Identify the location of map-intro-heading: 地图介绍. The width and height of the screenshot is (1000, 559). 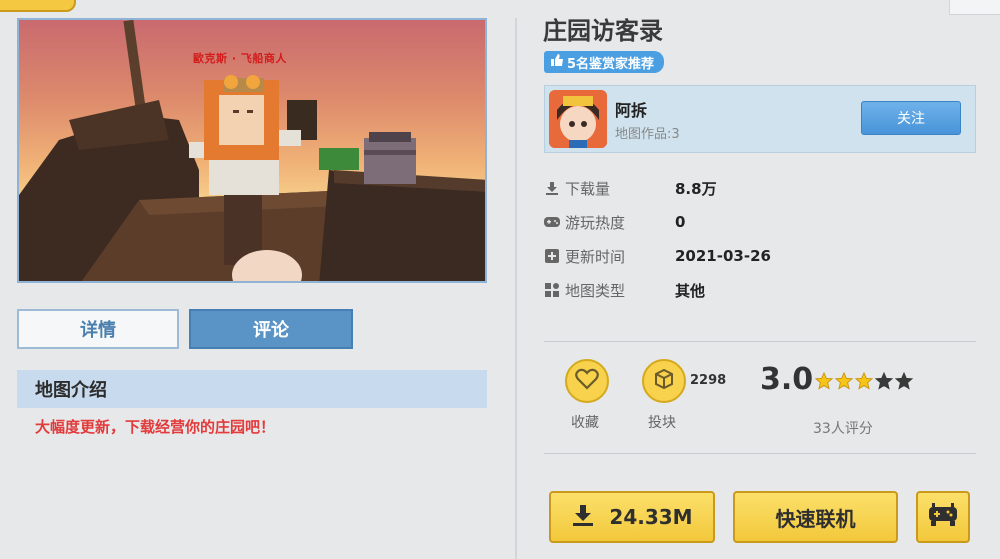
(252, 389).